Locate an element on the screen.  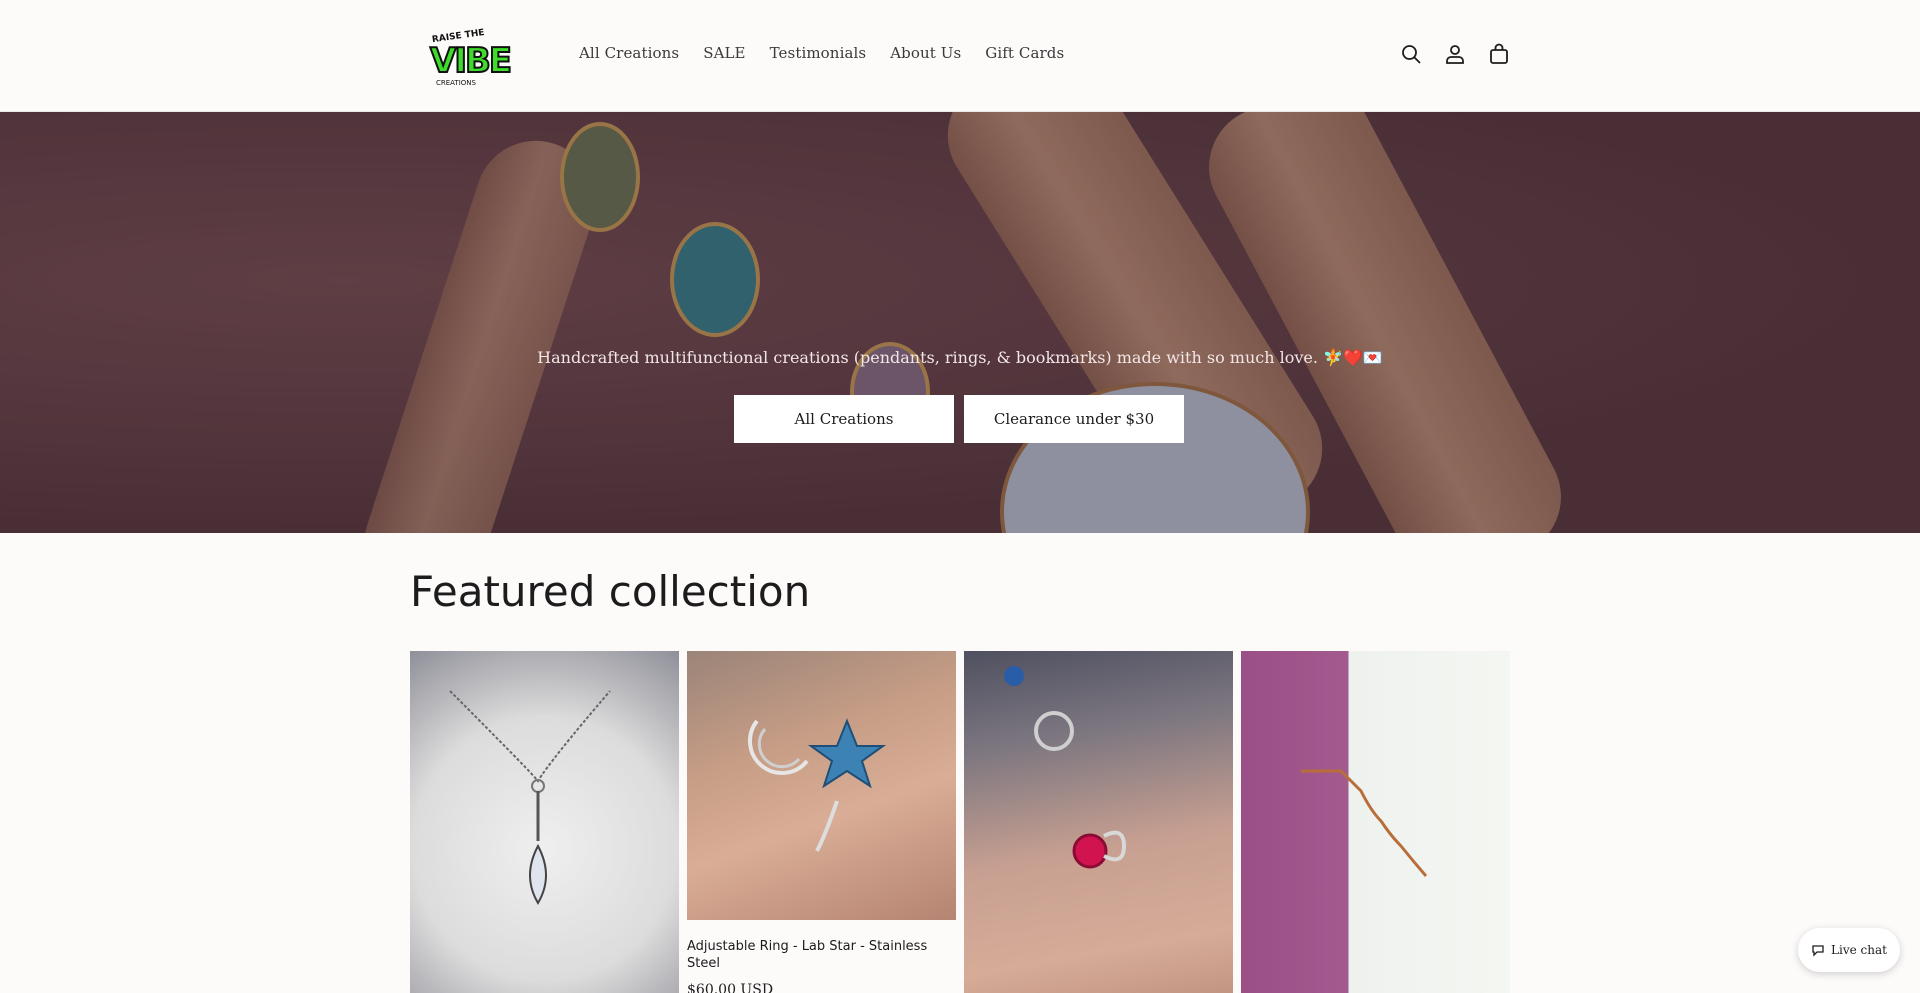
nav-testimonials: Testimonials is located at coordinates (818, 53).